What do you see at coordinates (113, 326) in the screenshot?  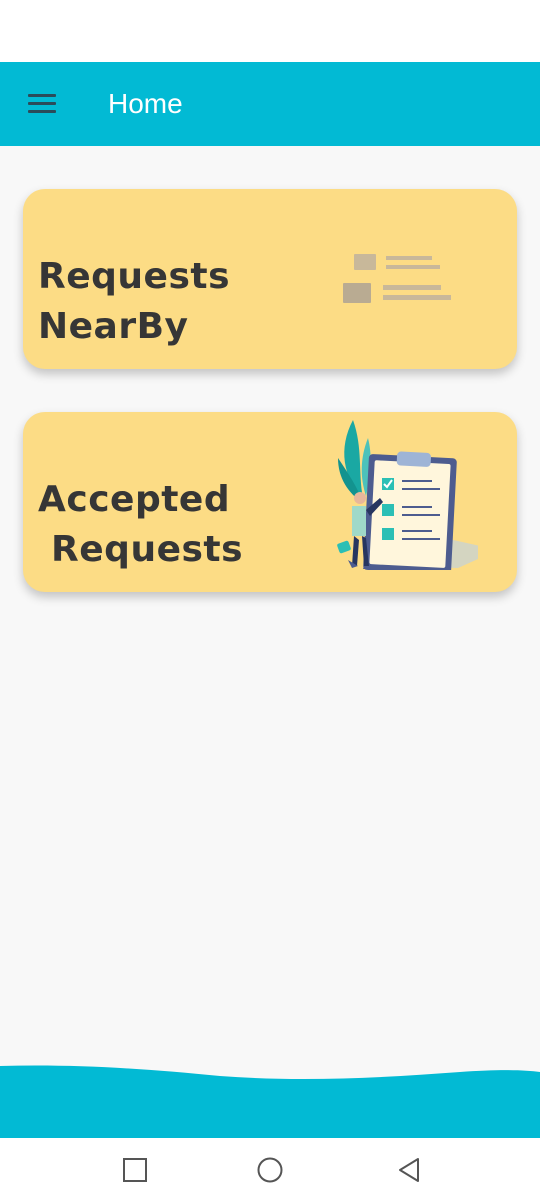 I see `card-title-line: NearBy` at bounding box center [113, 326].